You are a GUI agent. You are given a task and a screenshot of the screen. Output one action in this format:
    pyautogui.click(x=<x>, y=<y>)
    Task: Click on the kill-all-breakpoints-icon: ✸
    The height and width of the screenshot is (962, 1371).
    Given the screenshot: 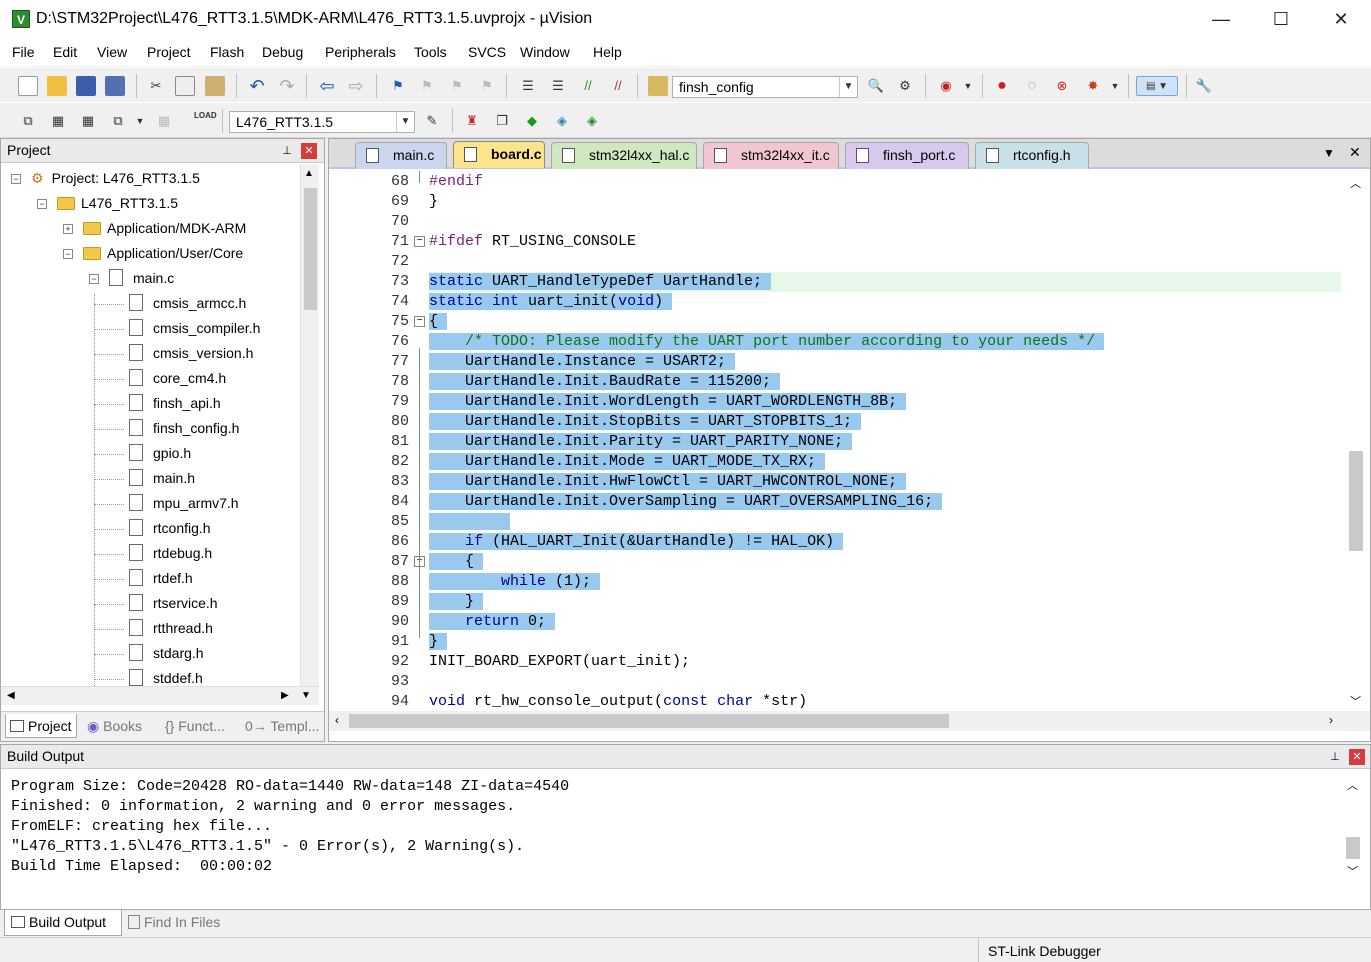 What is the action you would take?
    pyautogui.click(x=1093, y=86)
    